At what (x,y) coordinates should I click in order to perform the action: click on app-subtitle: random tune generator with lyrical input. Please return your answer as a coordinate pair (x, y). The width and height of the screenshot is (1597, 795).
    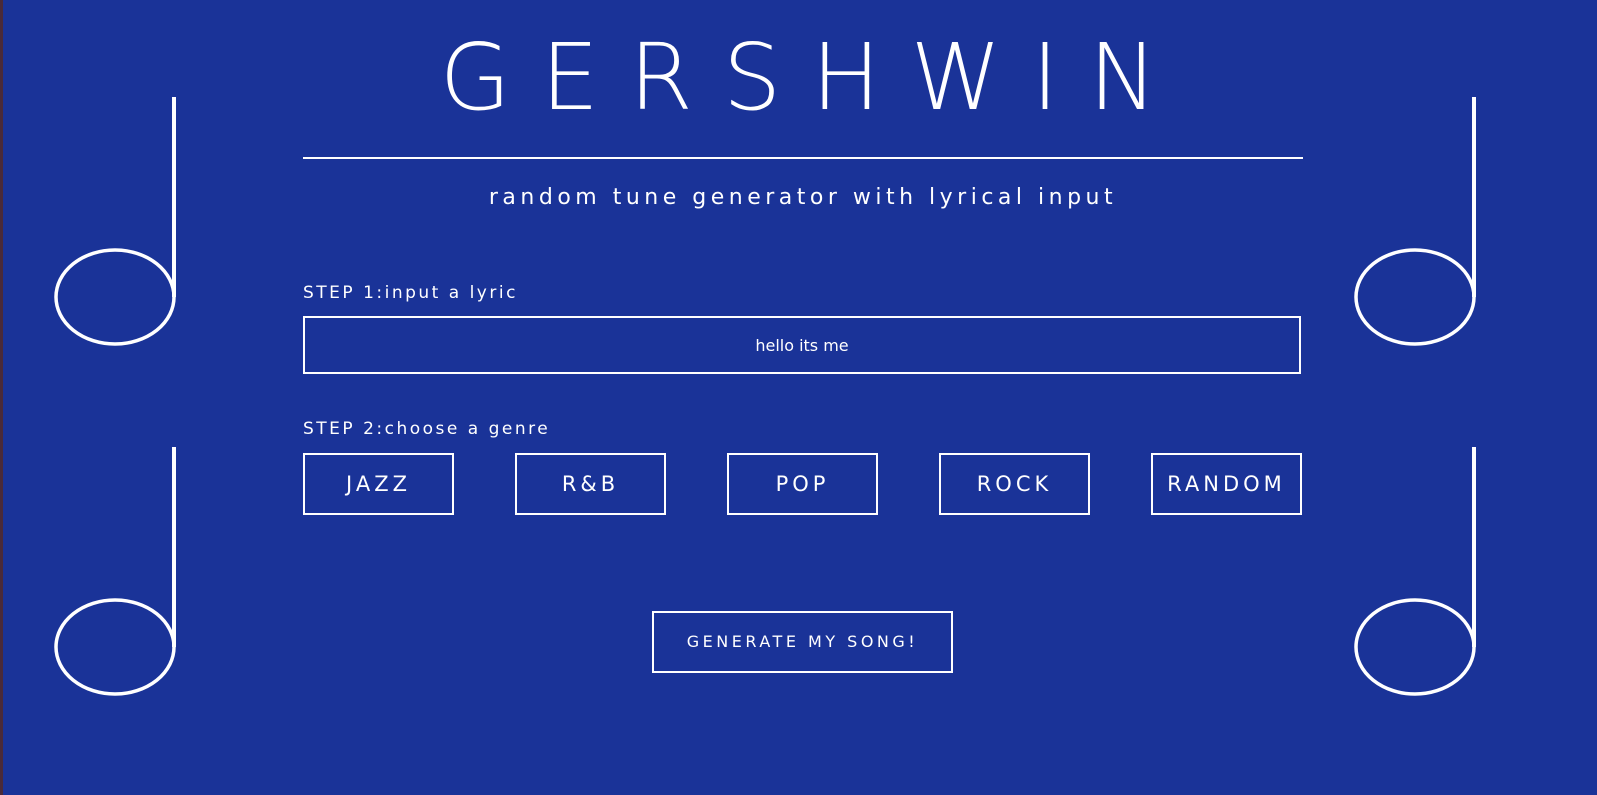
    Looking at the image, I should click on (803, 197).